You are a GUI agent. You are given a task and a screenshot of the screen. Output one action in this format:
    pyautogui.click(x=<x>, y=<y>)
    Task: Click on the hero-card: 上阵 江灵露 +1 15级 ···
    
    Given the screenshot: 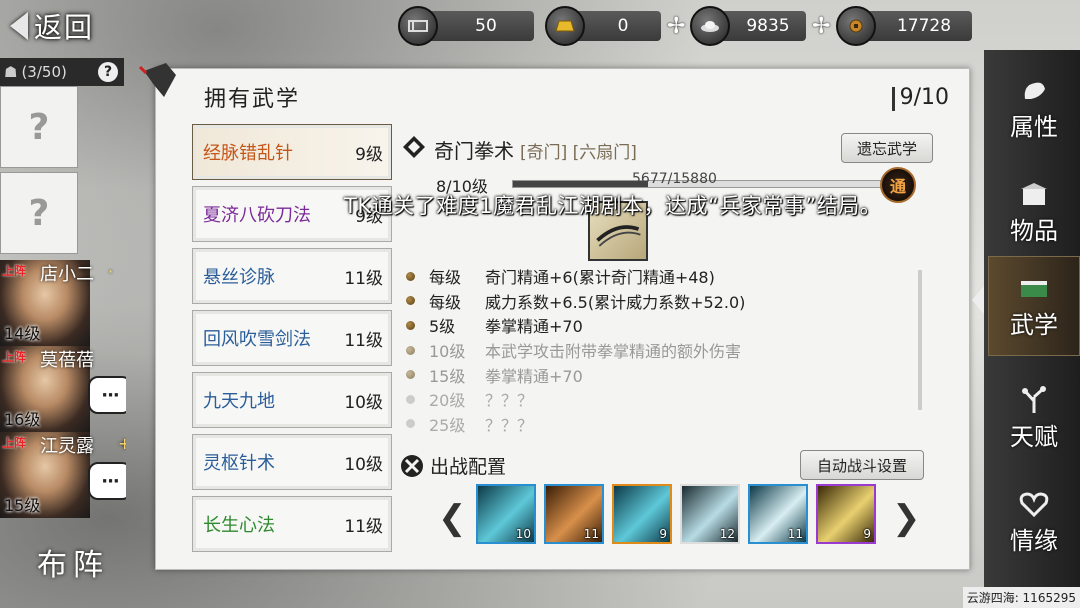 What is the action you would take?
    pyautogui.click(x=63, y=475)
    